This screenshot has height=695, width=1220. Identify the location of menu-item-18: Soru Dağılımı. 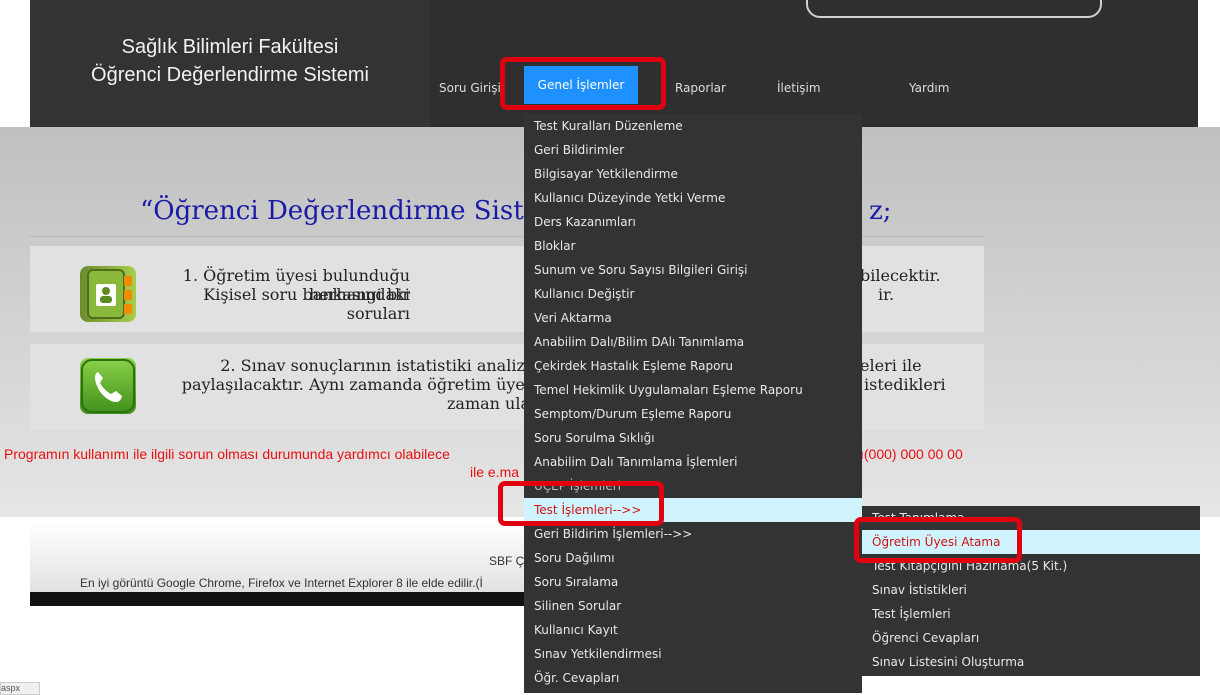
(693, 558).